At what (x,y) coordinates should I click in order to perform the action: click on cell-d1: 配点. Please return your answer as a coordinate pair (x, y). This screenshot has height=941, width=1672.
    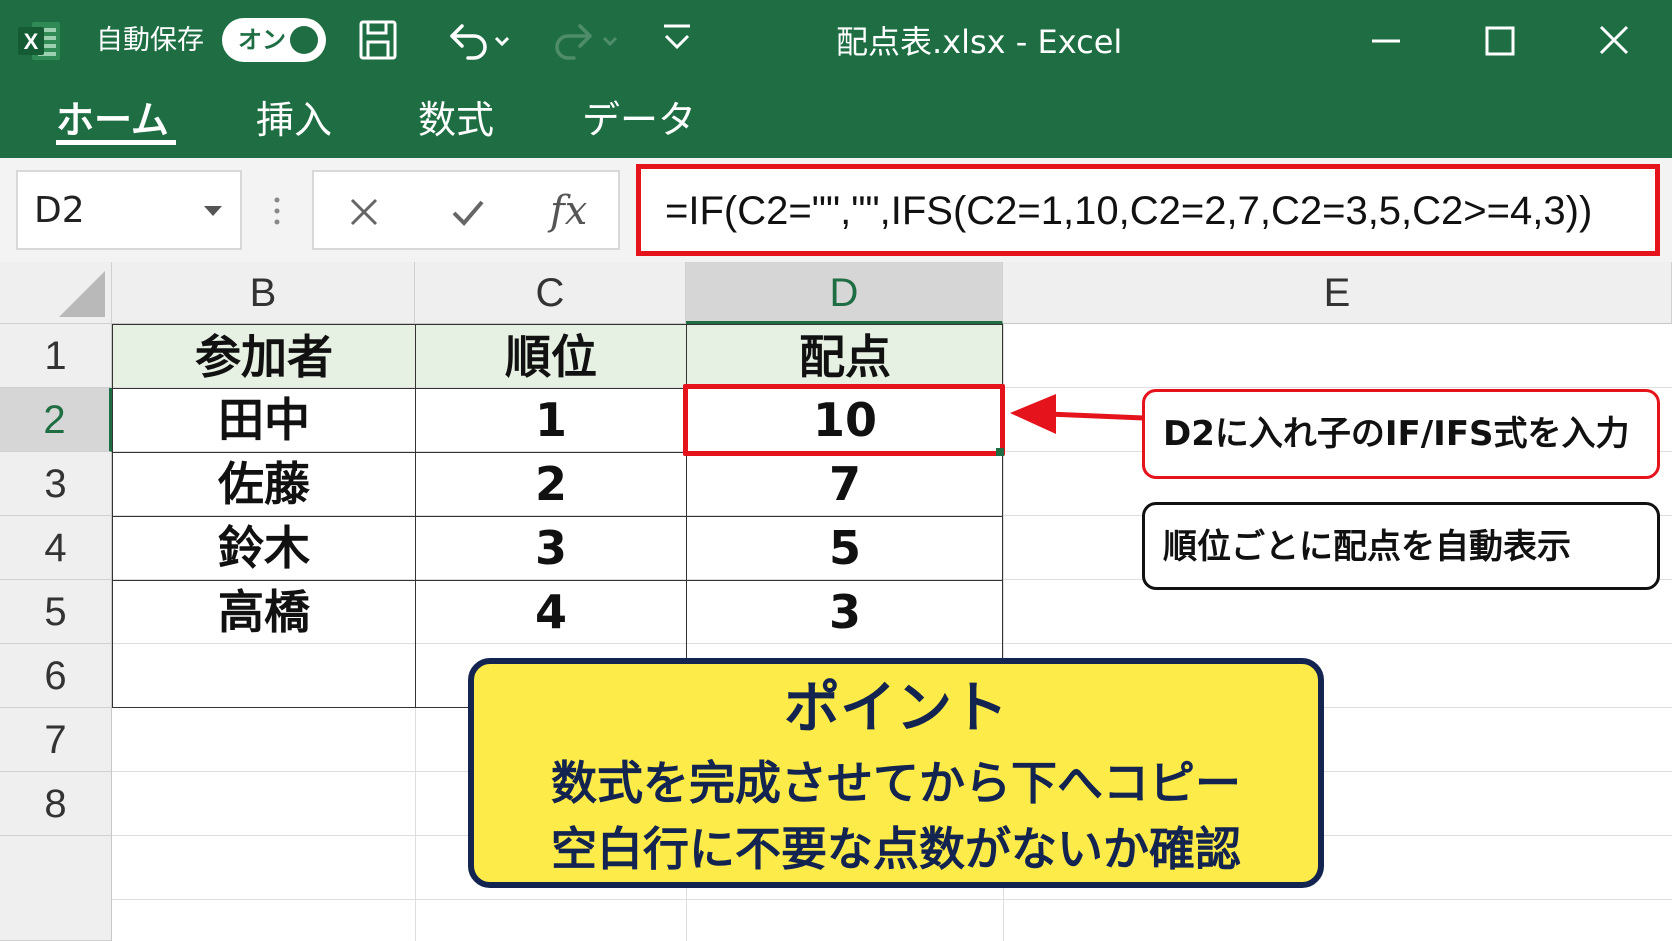
    Looking at the image, I should click on (845, 356).